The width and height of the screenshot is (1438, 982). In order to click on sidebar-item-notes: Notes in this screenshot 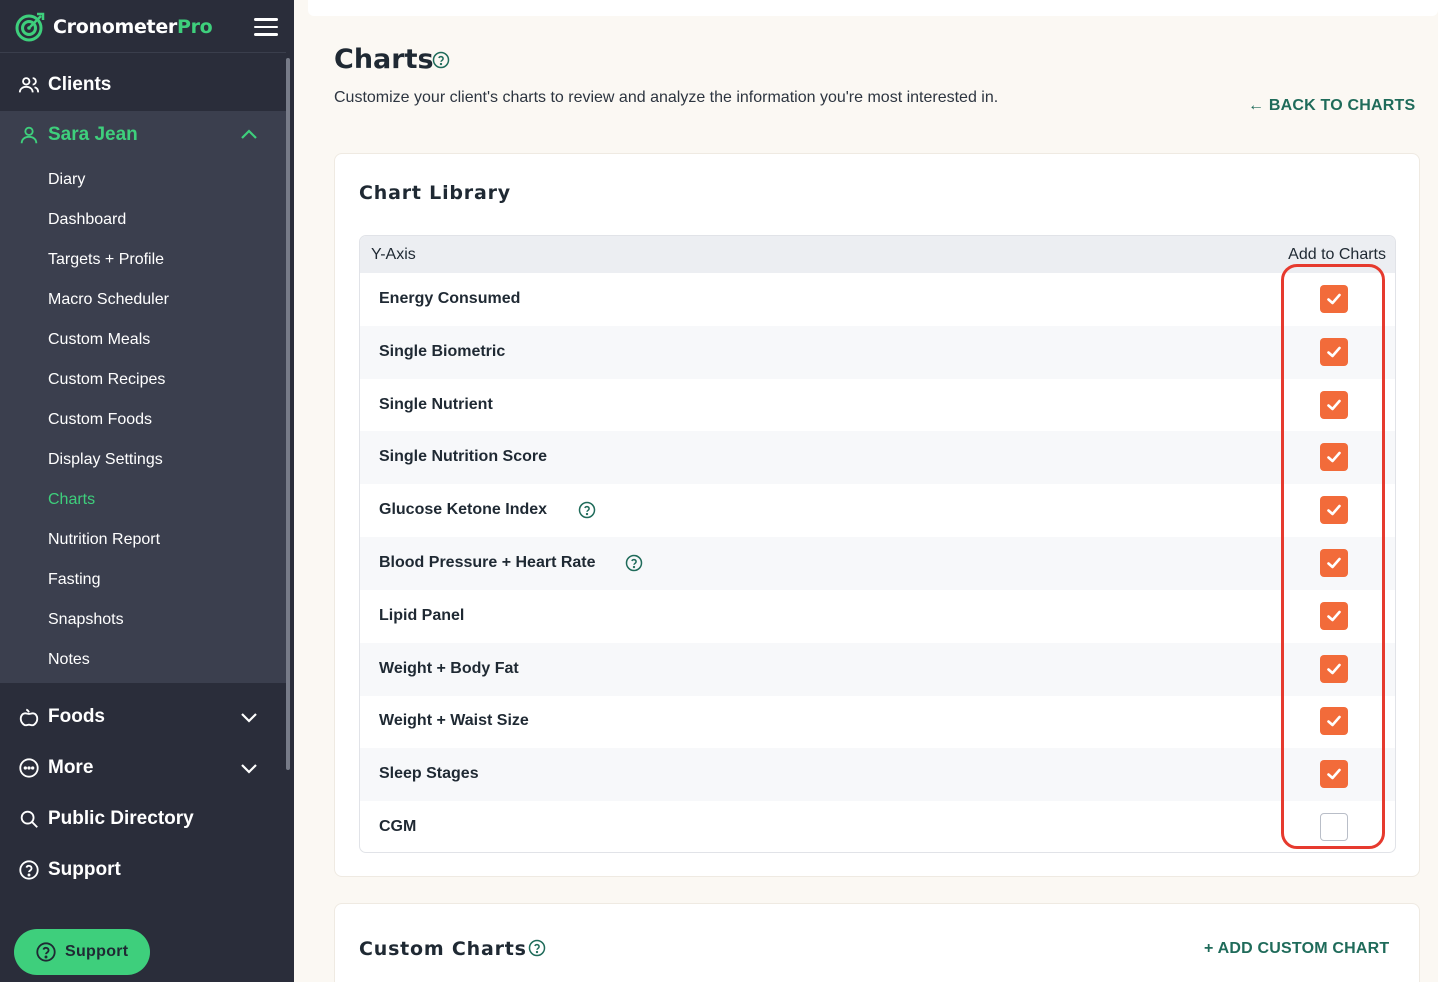, I will do `click(69, 660)`.